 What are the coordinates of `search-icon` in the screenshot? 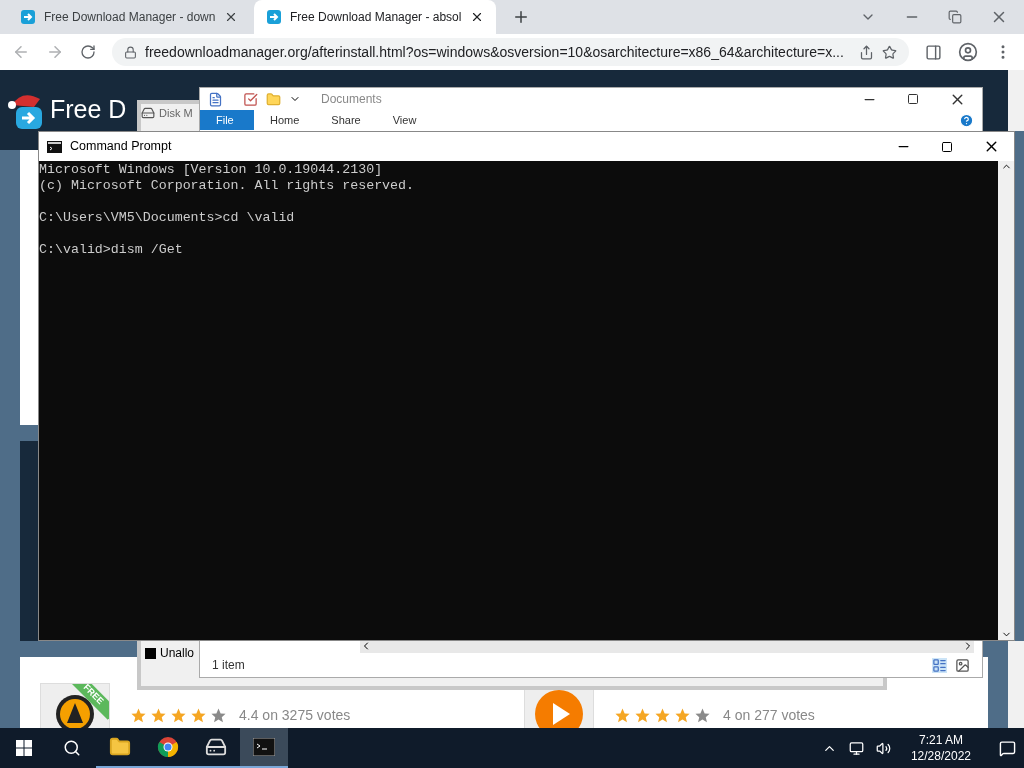 It's located at (72, 748).